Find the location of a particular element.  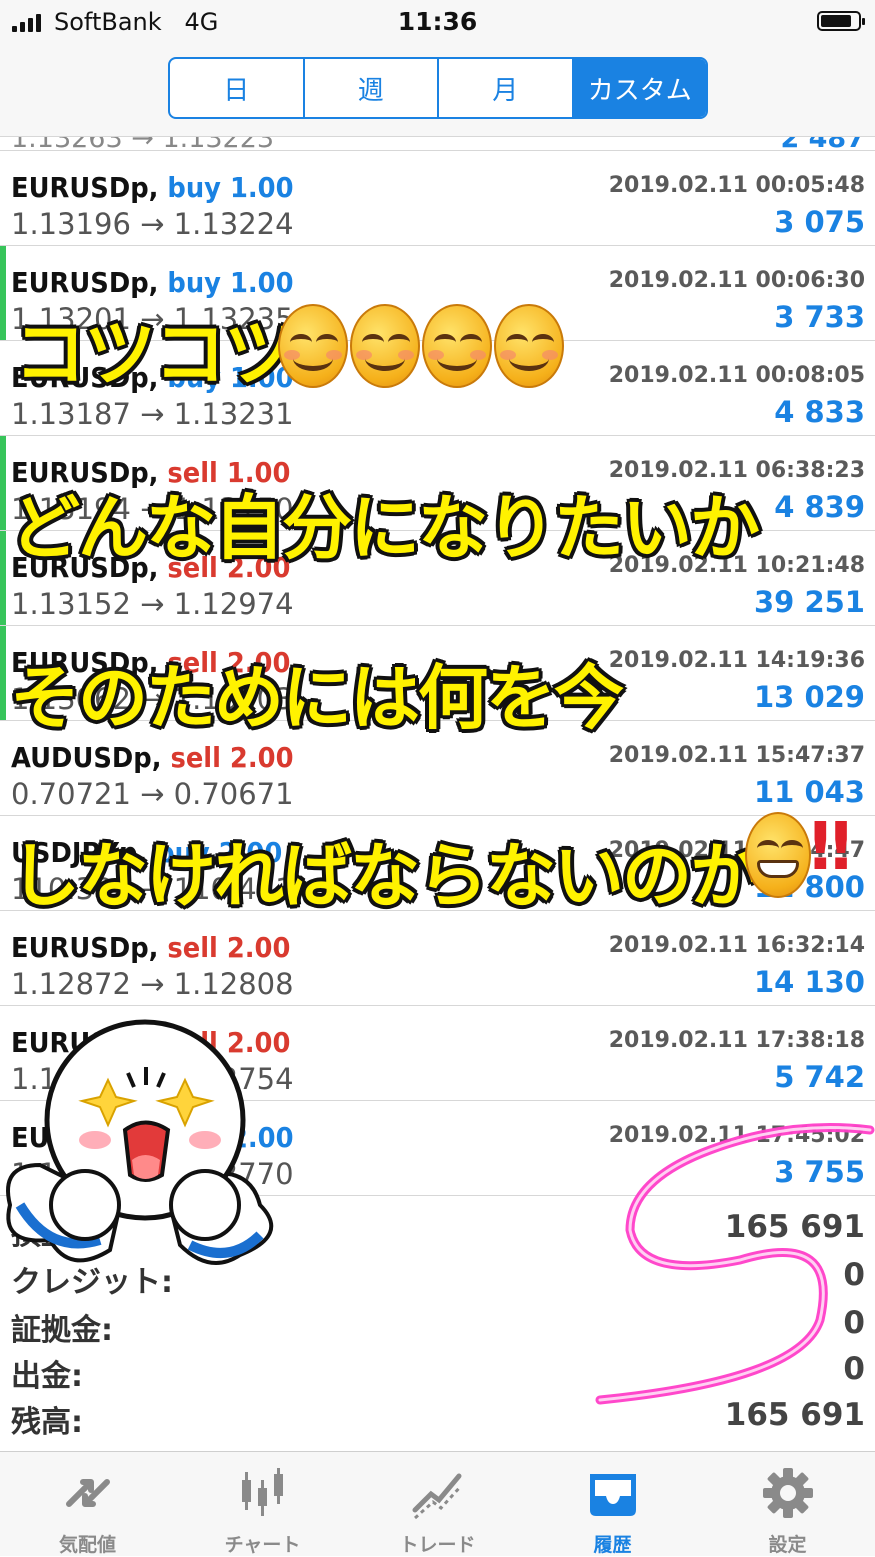

pink-circle-annotation is located at coordinates (735, 1264).